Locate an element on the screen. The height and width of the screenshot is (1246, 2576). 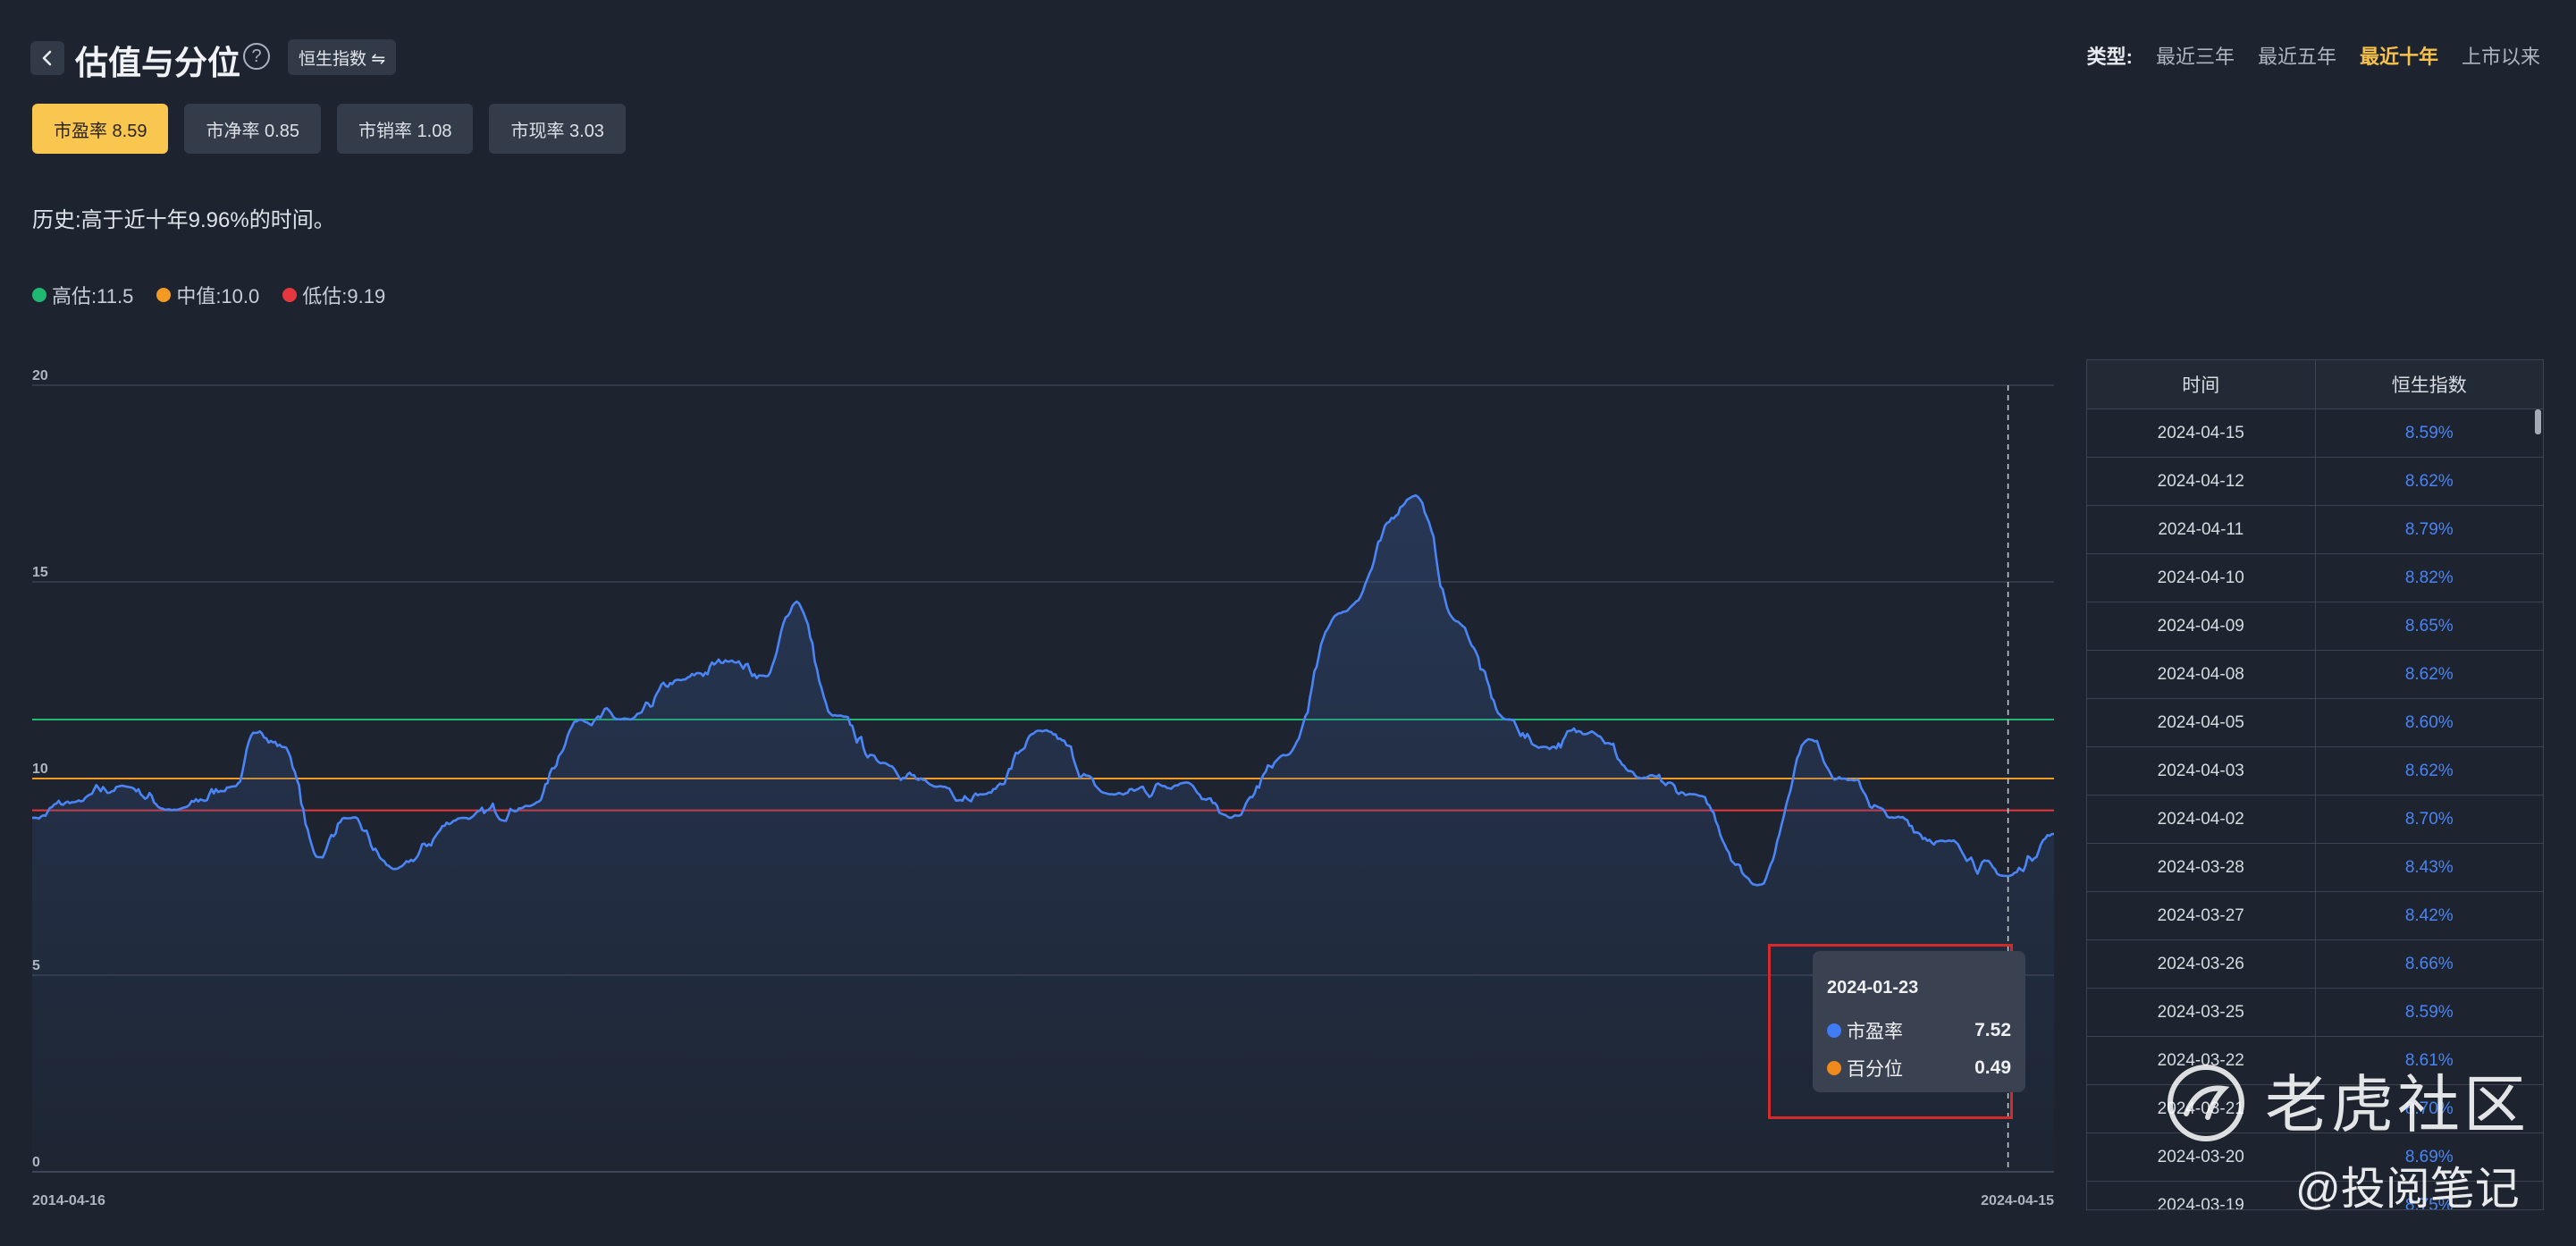
tab-pb: 市净率 0.85 is located at coordinates (253, 129).